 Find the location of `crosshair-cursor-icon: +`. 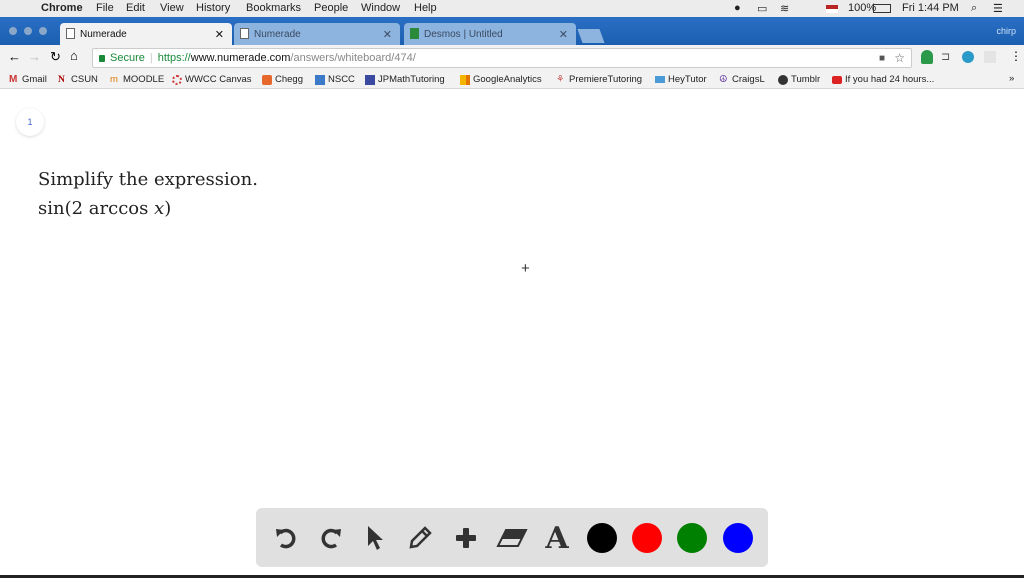

crosshair-cursor-icon: + is located at coordinates (525, 268).